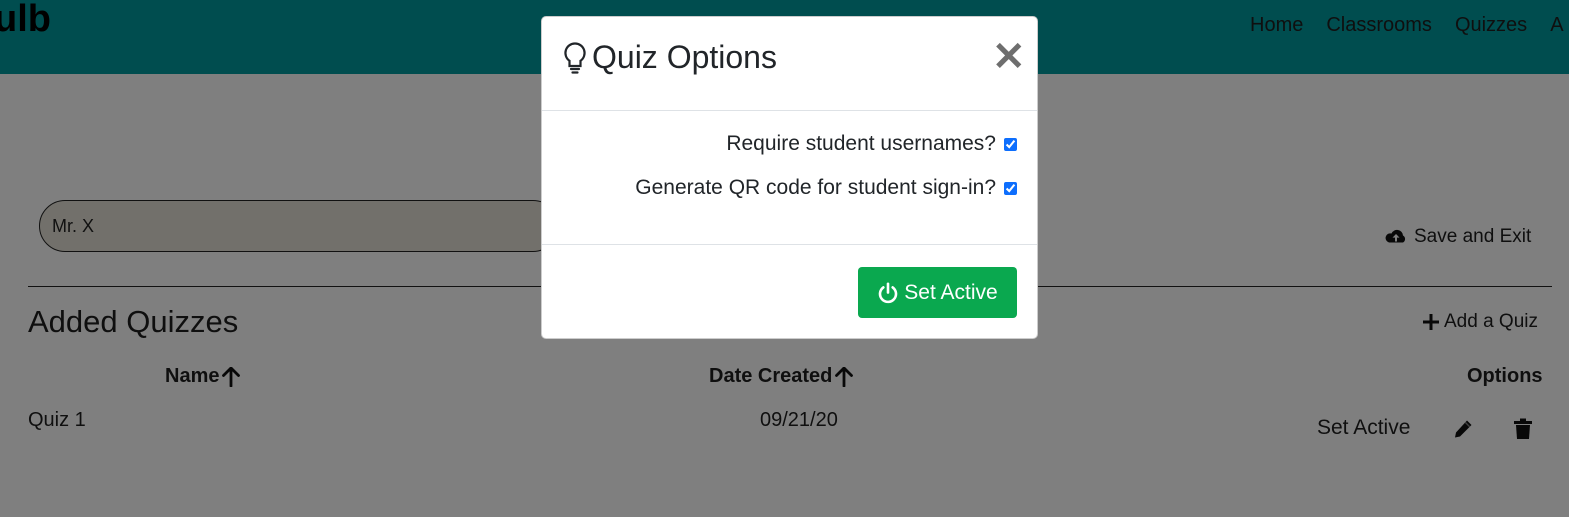 The width and height of the screenshot is (1569, 517). What do you see at coordinates (888, 292) in the screenshot?
I see `power-icon` at bounding box center [888, 292].